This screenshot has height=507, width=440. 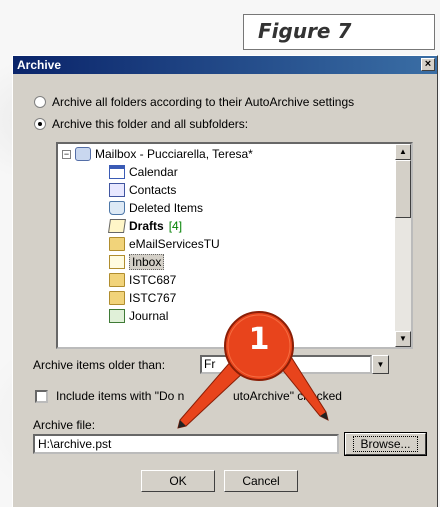 What do you see at coordinates (83, 154) in the screenshot?
I see `mailbox-icon` at bounding box center [83, 154].